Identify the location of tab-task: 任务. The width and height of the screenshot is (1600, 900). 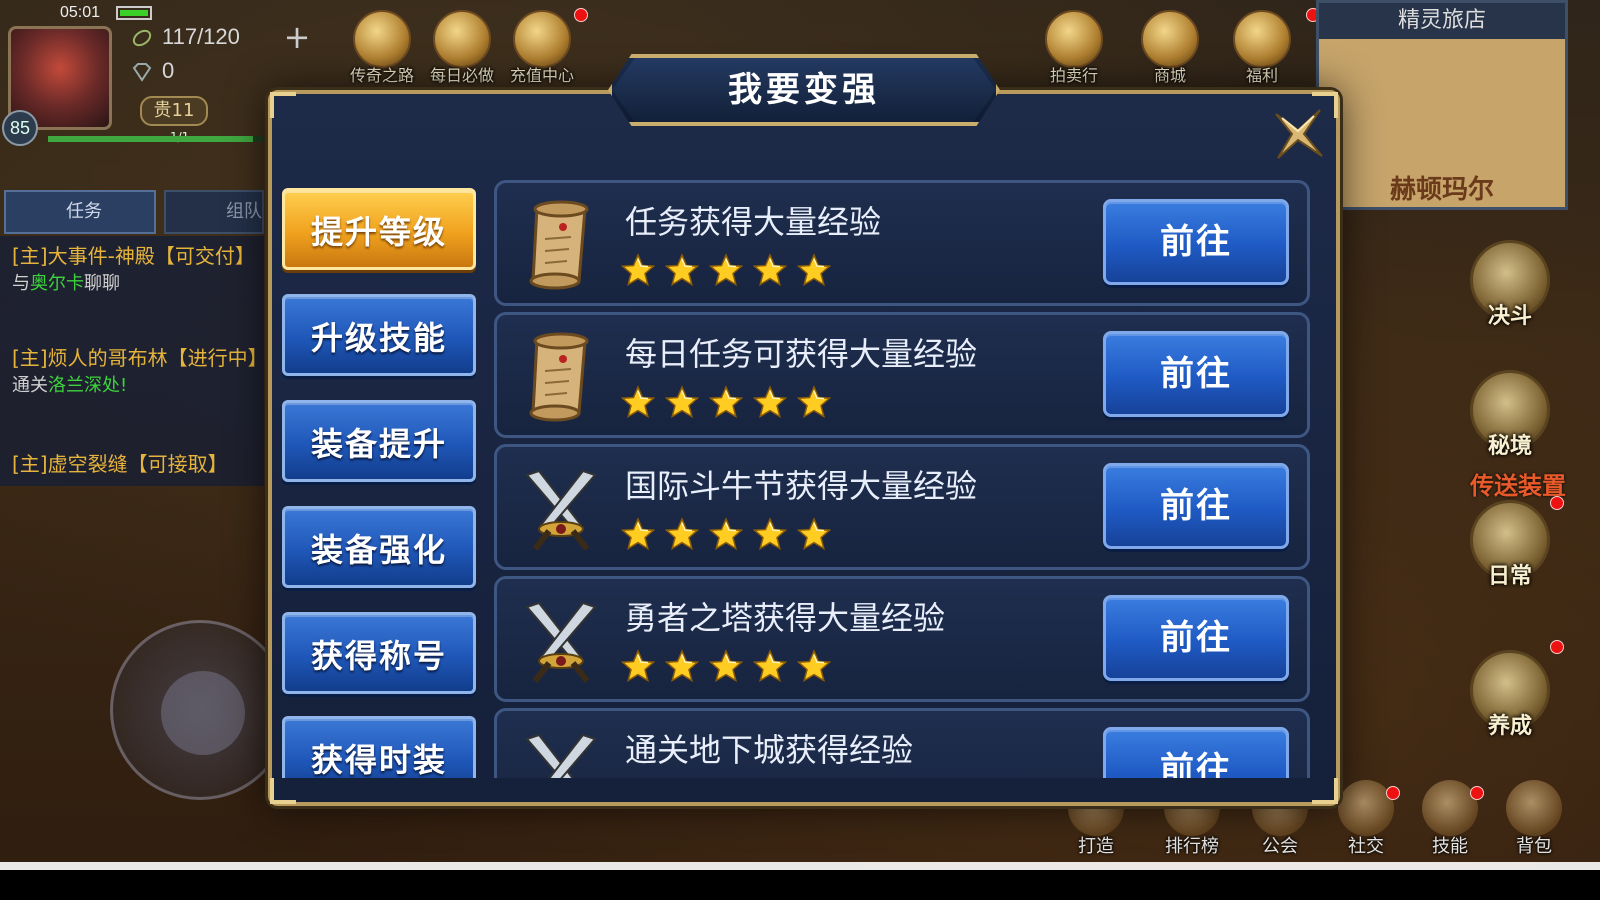
(80, 212).